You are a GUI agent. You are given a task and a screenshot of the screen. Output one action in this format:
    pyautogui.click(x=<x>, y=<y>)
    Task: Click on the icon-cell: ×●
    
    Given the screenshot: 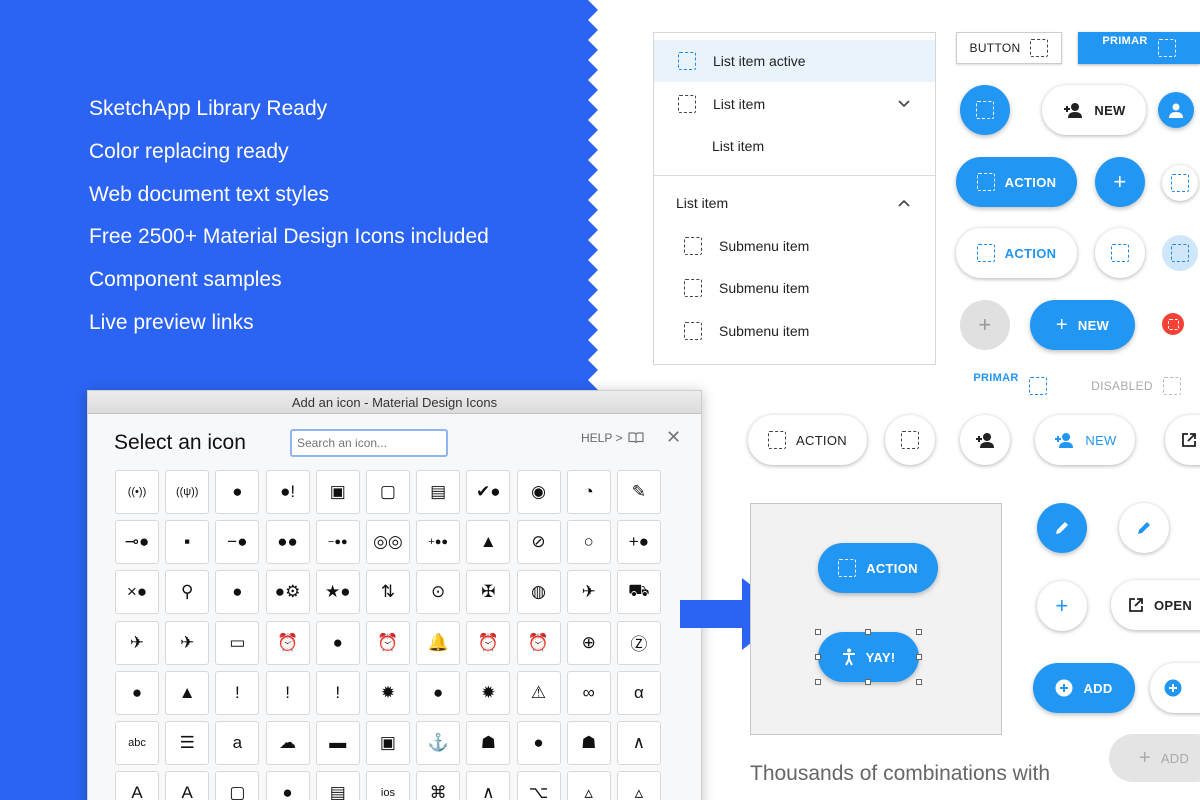 What is the action you would take?
    pyautogui.click(x=137, y=592)
    